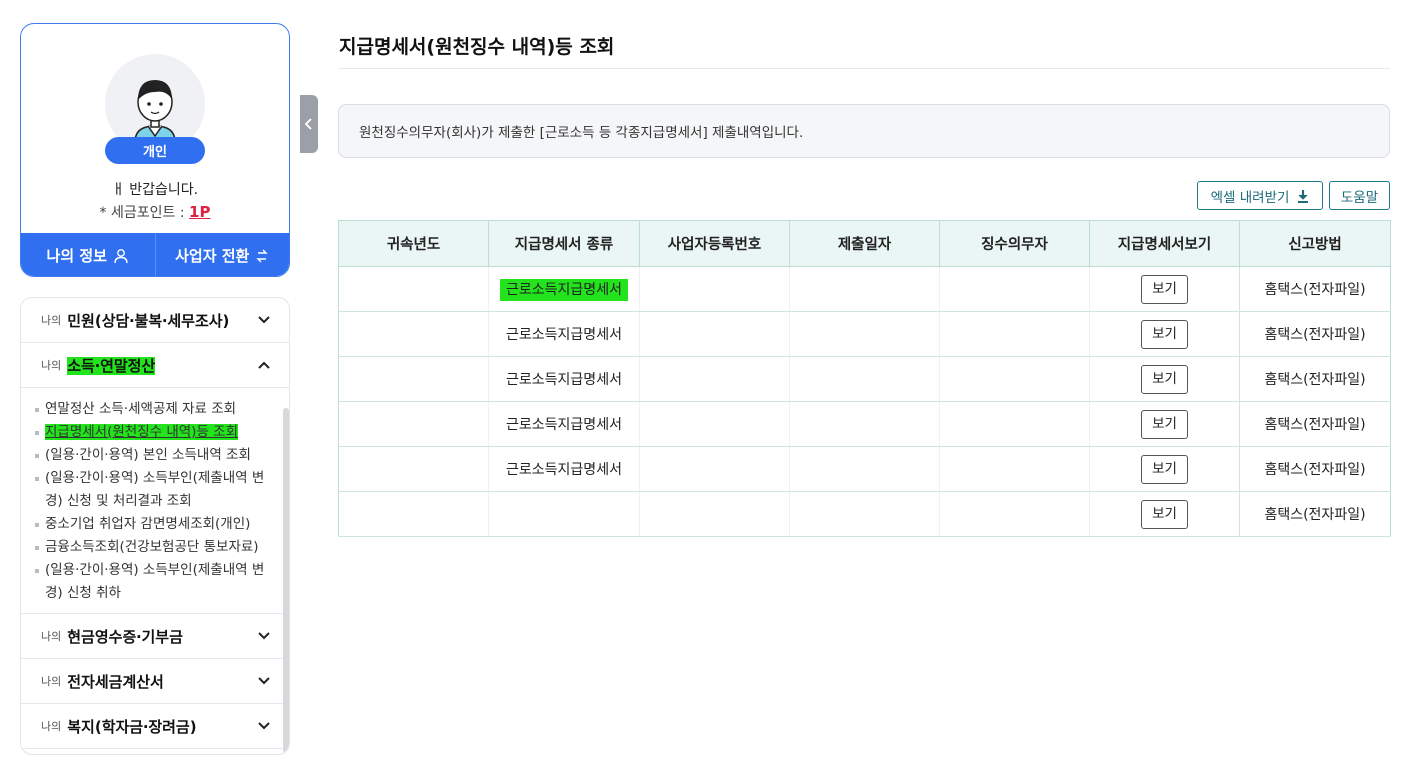 This screenshot has width=1418, height=772. I want to click on switch-business-label: 사업자 전환, so click(212, 256).